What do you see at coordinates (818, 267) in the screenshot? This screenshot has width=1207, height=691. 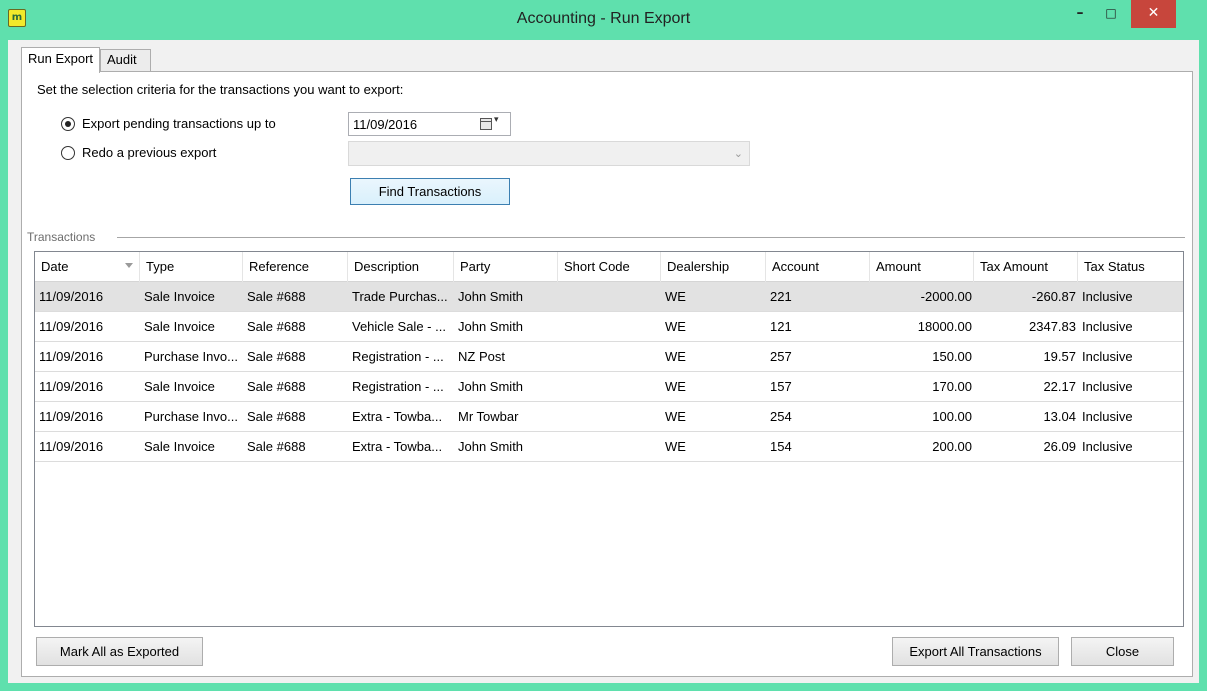 I see `col-header-account: Account` at bounding box center [818, 267].